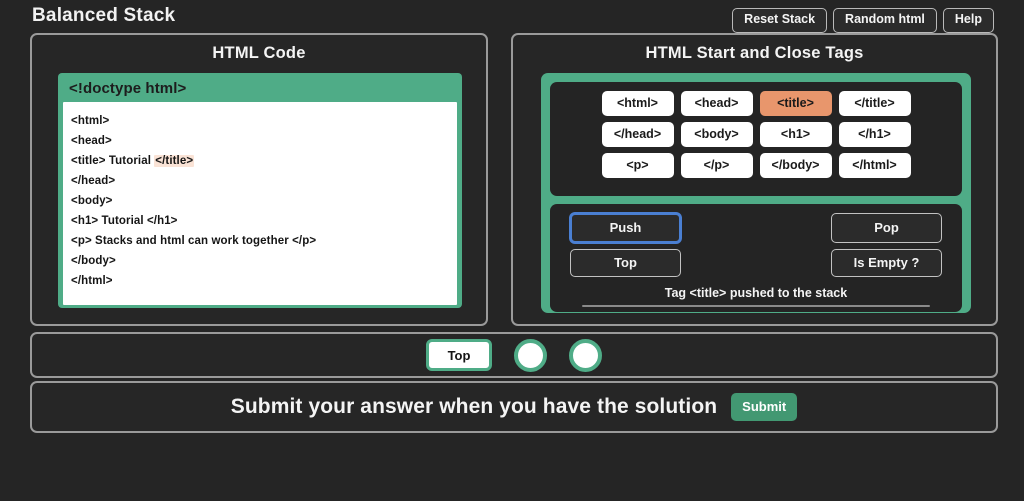 This screenshot has width=1024, height=501. What do you see at coordinates (264, 201) in the screenshot?
I see `code-line: <body>` at bounding box center [264, 201].